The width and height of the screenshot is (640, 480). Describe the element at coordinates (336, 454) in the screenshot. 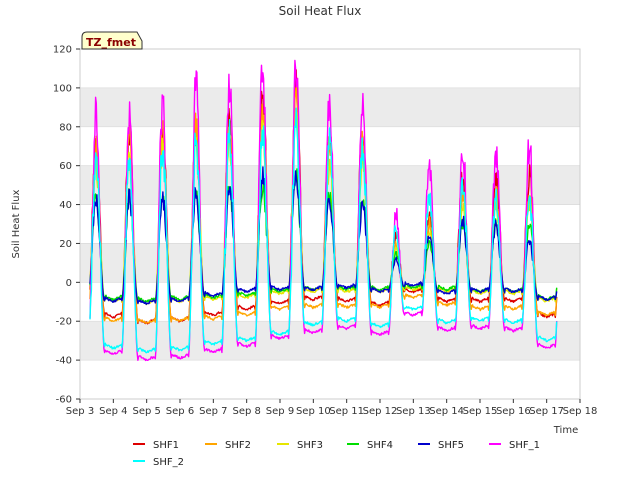

I see `legend: SHF1 SHF2 SHF3 SHF4 SHF5 SHF_1 SHF_2` at that location.